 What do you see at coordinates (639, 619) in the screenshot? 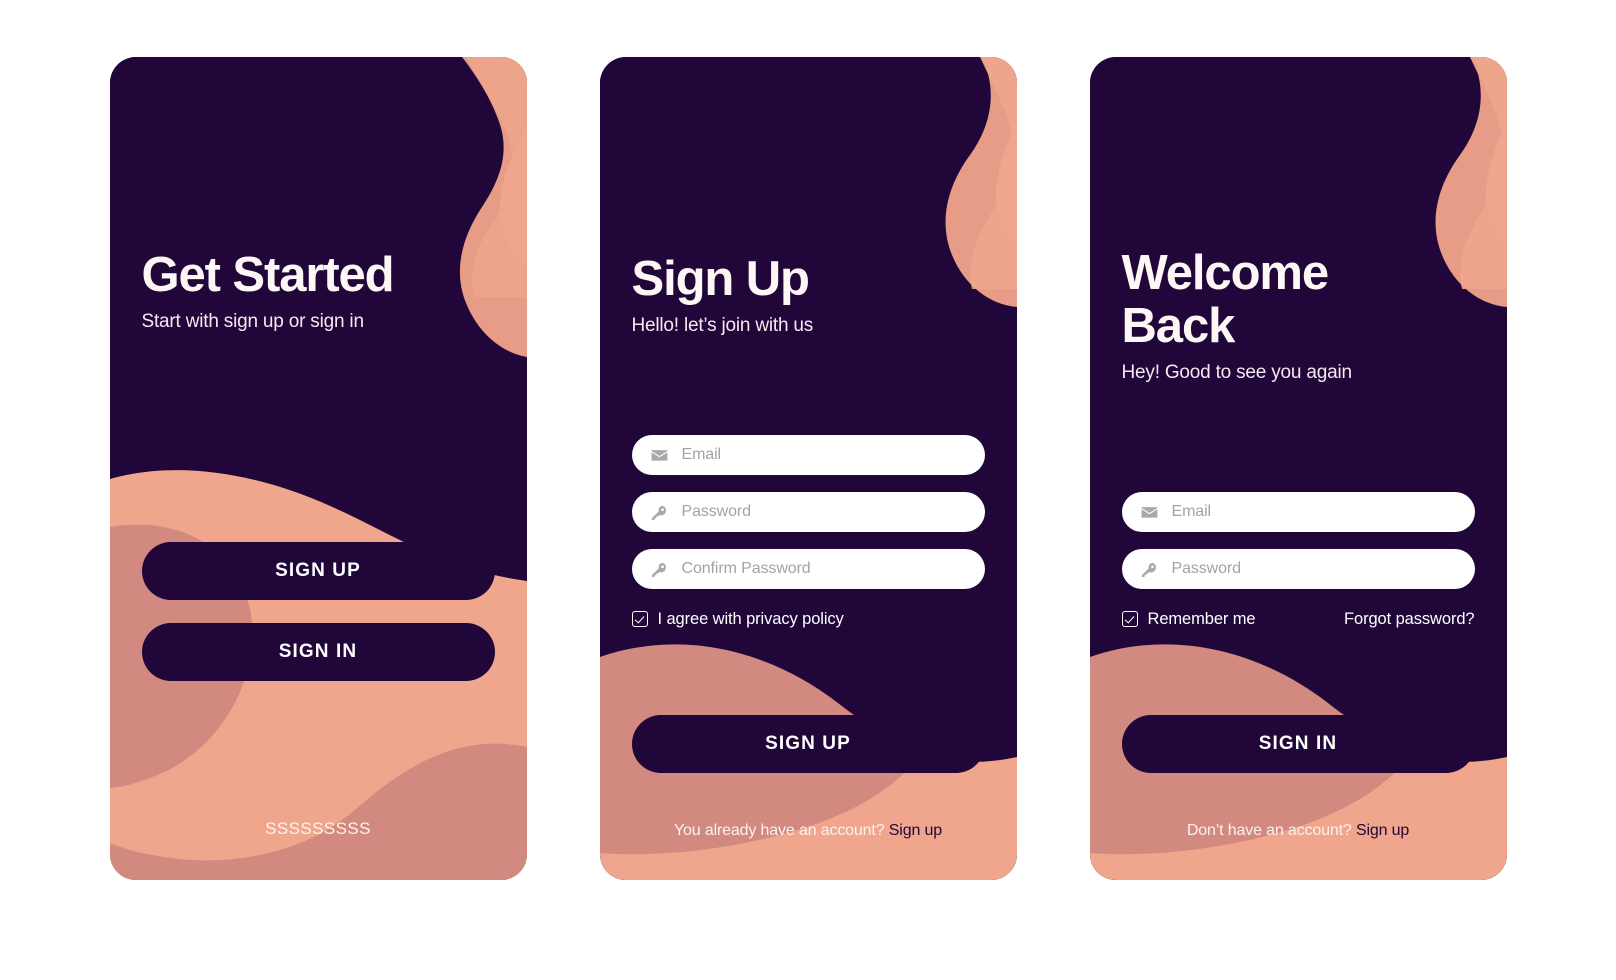
I see `privacy-policy-checkbox` at bounding box center [639, 619].